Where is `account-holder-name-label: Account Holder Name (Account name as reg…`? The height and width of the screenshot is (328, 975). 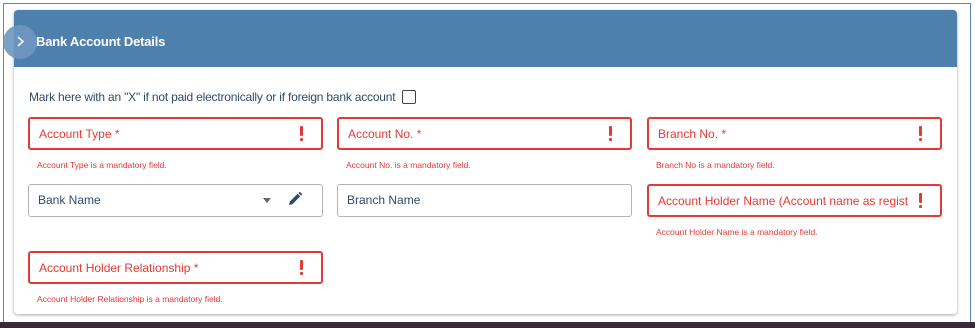
account-holder-name-label: Account Holder Name (Account name as reg… is located at coordinates (783, 201).